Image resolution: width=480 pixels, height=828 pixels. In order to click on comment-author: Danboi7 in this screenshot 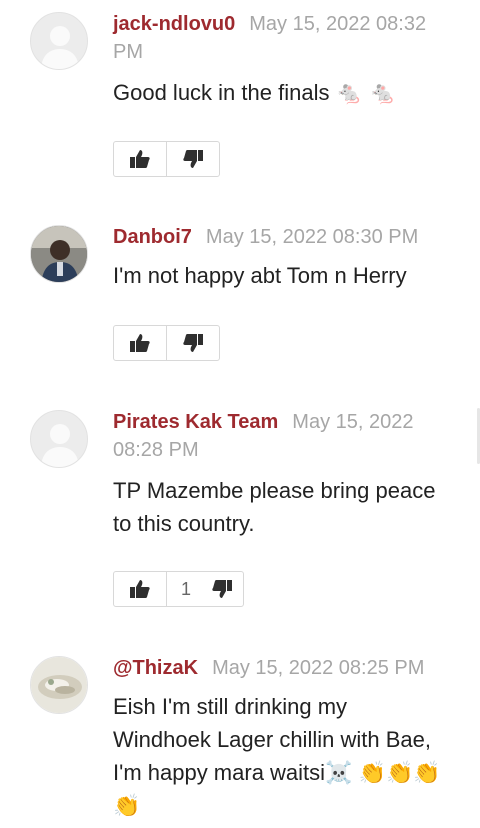, I will do `click(152, 237)`.